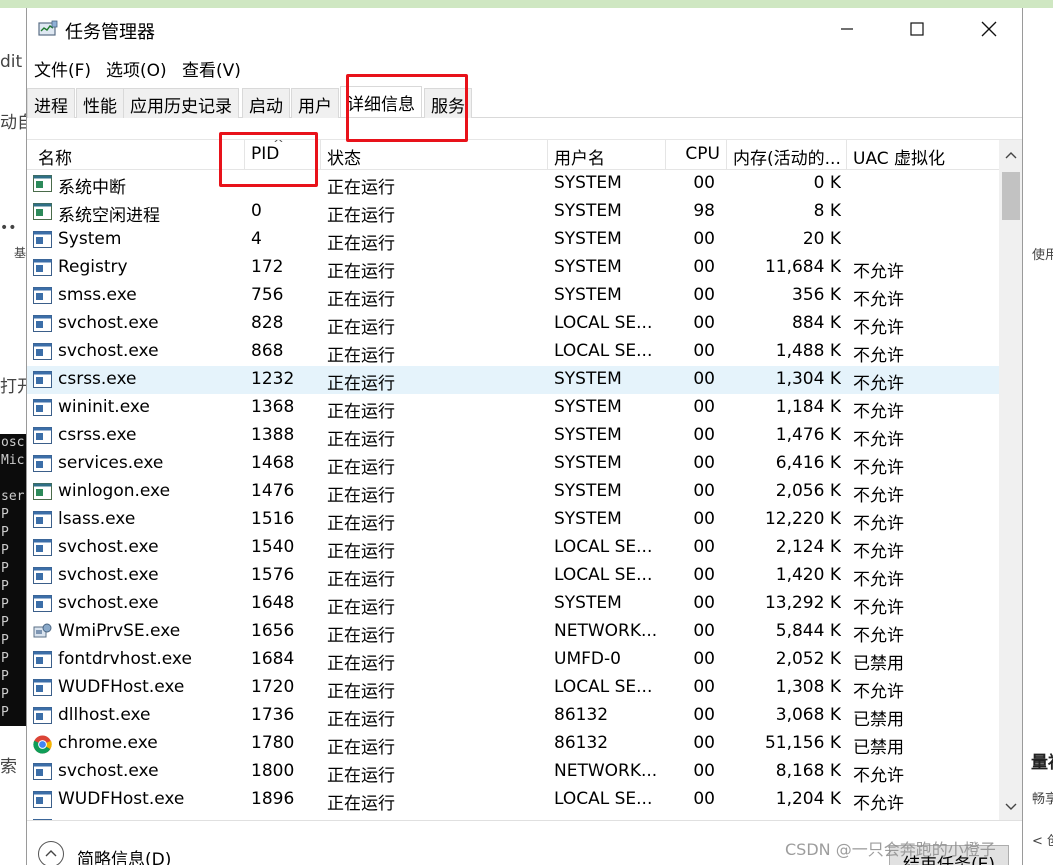  I want to click on column-uac: UAC 虚拟化, so click(923, 155).